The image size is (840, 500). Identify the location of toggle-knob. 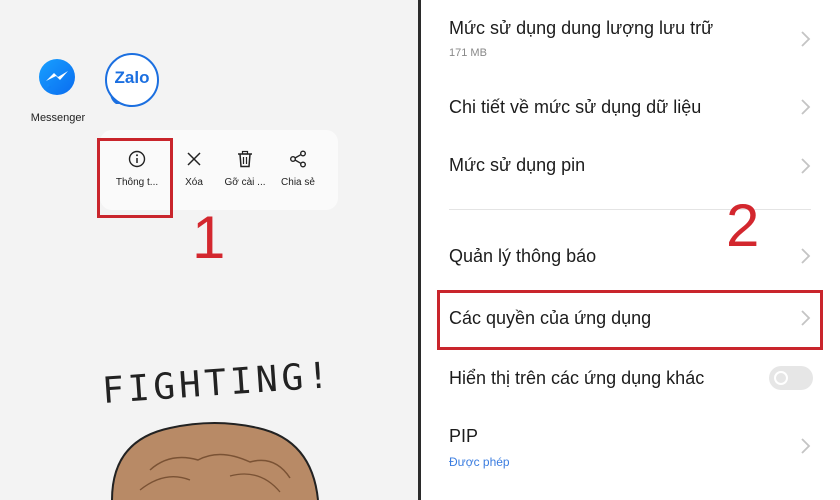
(781, 378).